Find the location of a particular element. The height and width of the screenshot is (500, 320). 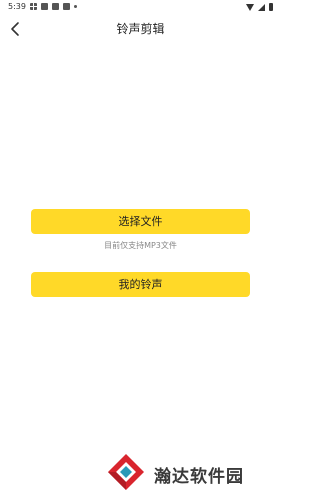

mp3-only-hint: 目前仅支持MP3文件 is located at coordinates (140, 245).